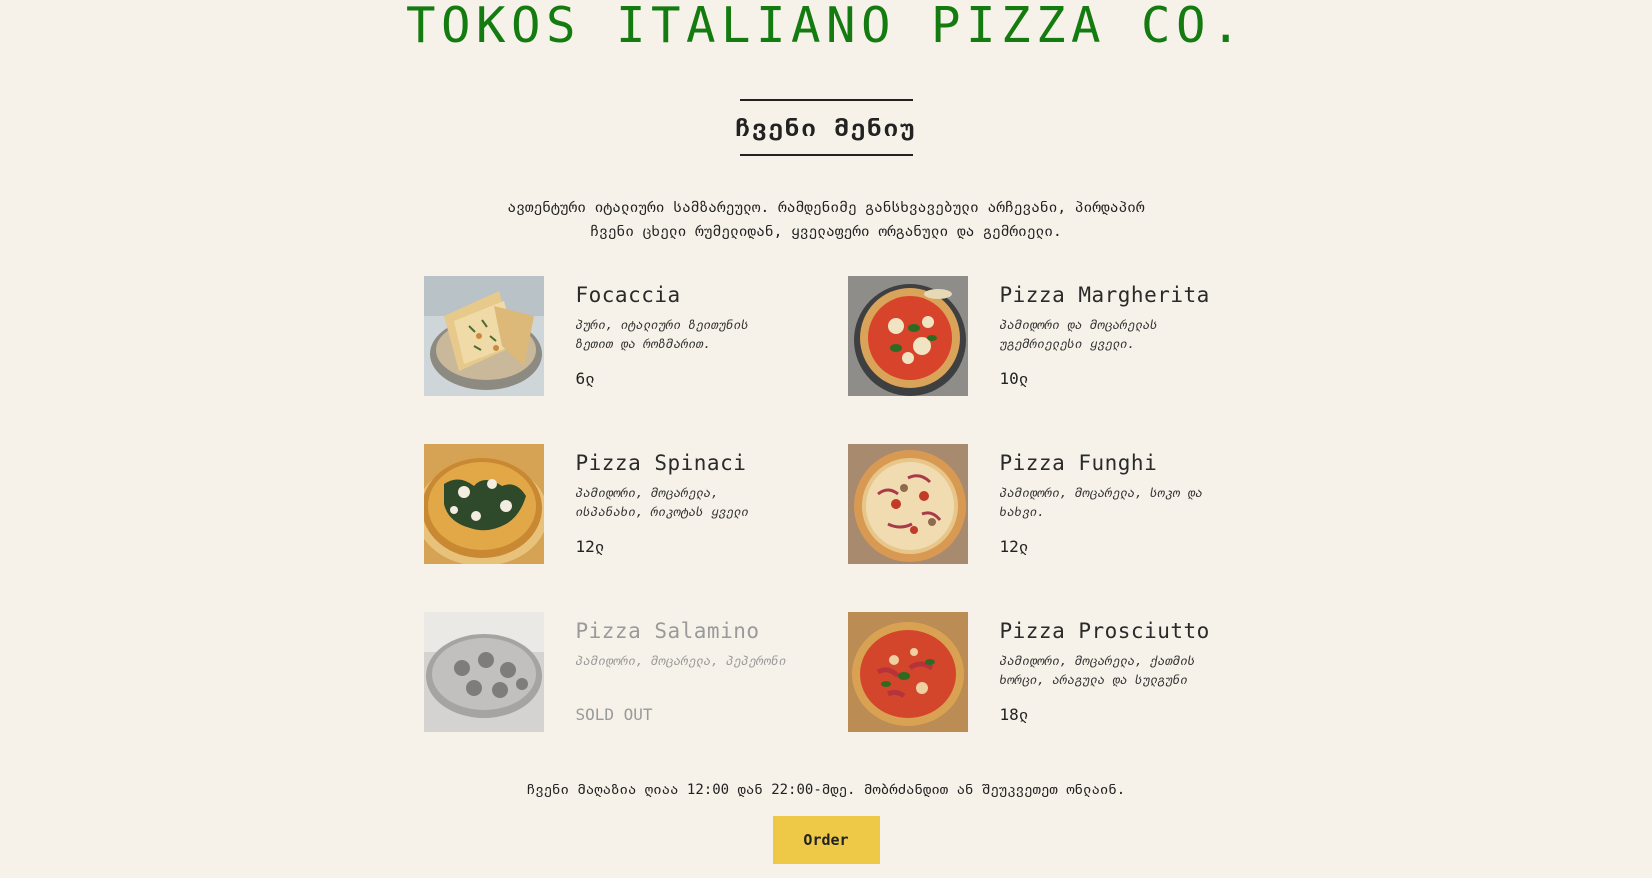 The image size is (1652, 878). I want to click on item-name: Pizza Salamino, so click(667, 631).